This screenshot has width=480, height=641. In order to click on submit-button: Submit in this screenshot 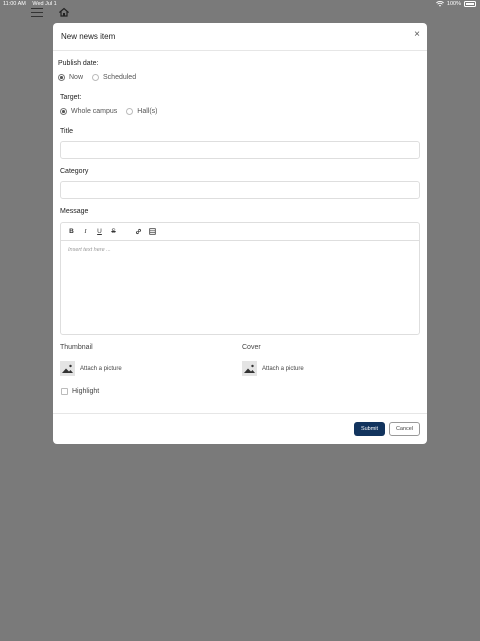, I will do `click(369, 429)`.